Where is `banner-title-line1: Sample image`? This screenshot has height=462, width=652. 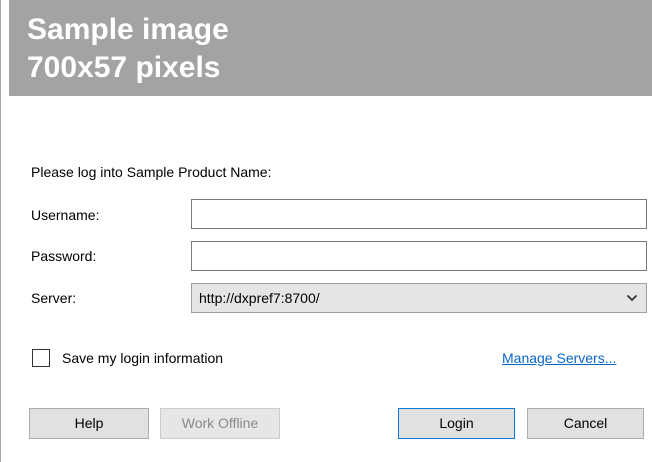 banner-title-line1: Sample image is located at coordinates (128, 29).